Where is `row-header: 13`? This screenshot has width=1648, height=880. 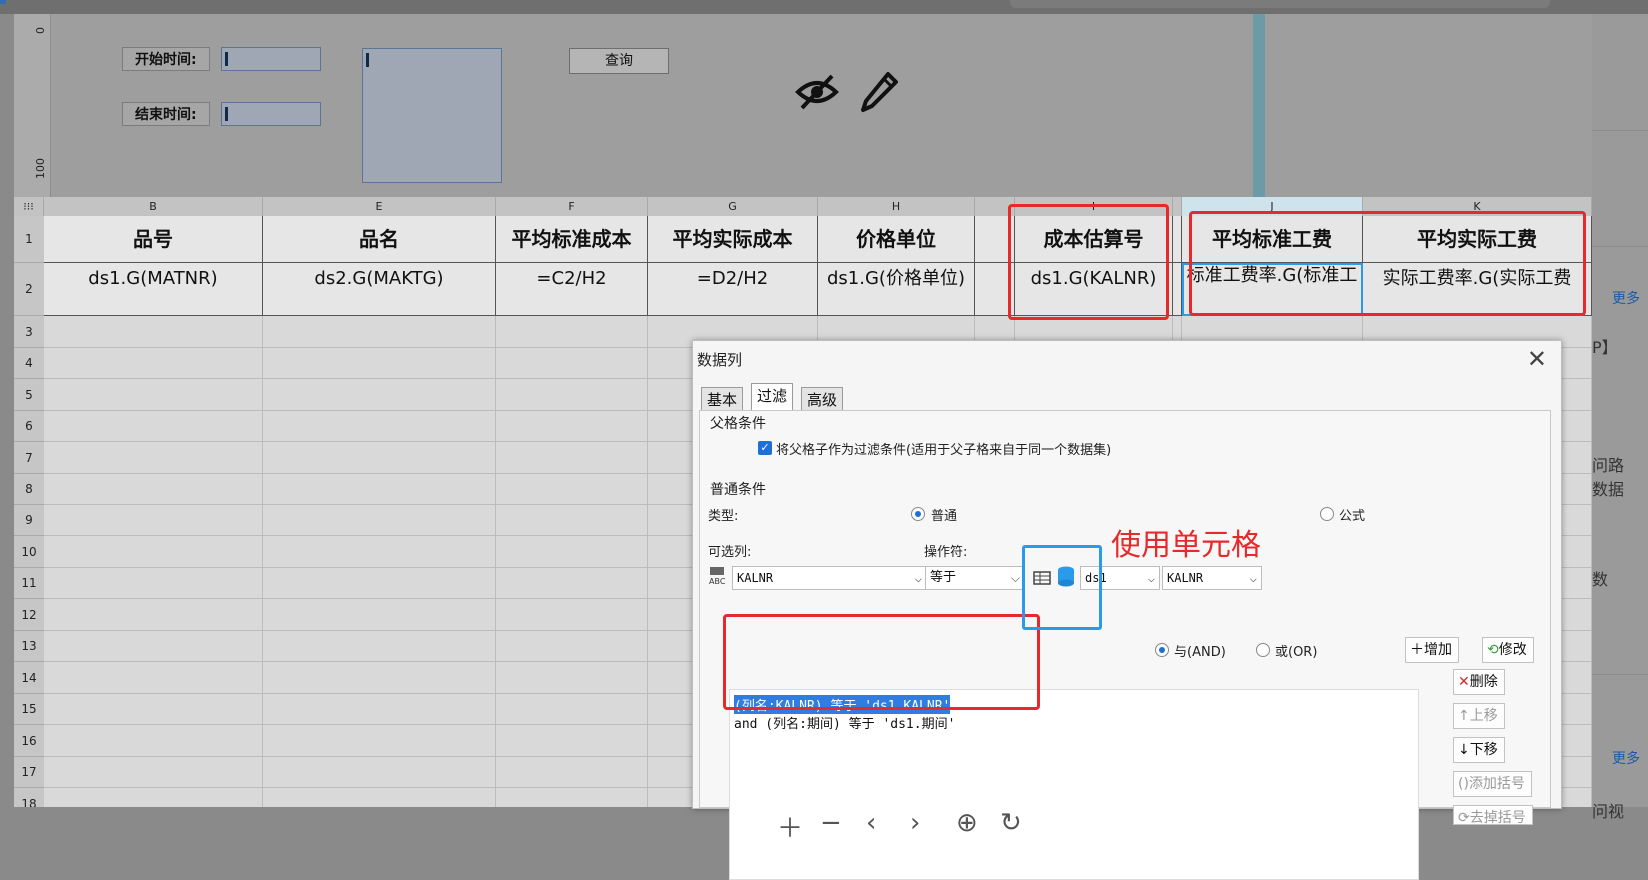
row-header: 13 is located at coordinates (29, 646).